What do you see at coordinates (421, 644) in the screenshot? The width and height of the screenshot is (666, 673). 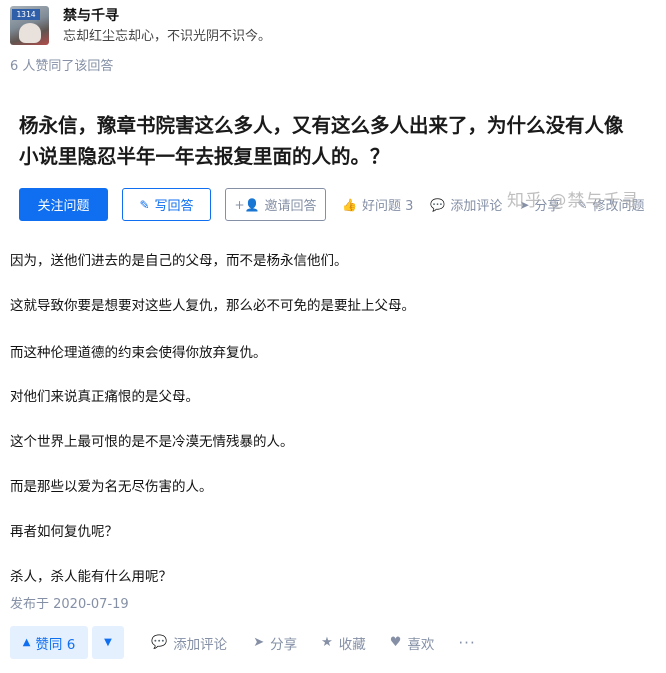 I see `like-label: 喜欢` at bounding box center [421, 644].